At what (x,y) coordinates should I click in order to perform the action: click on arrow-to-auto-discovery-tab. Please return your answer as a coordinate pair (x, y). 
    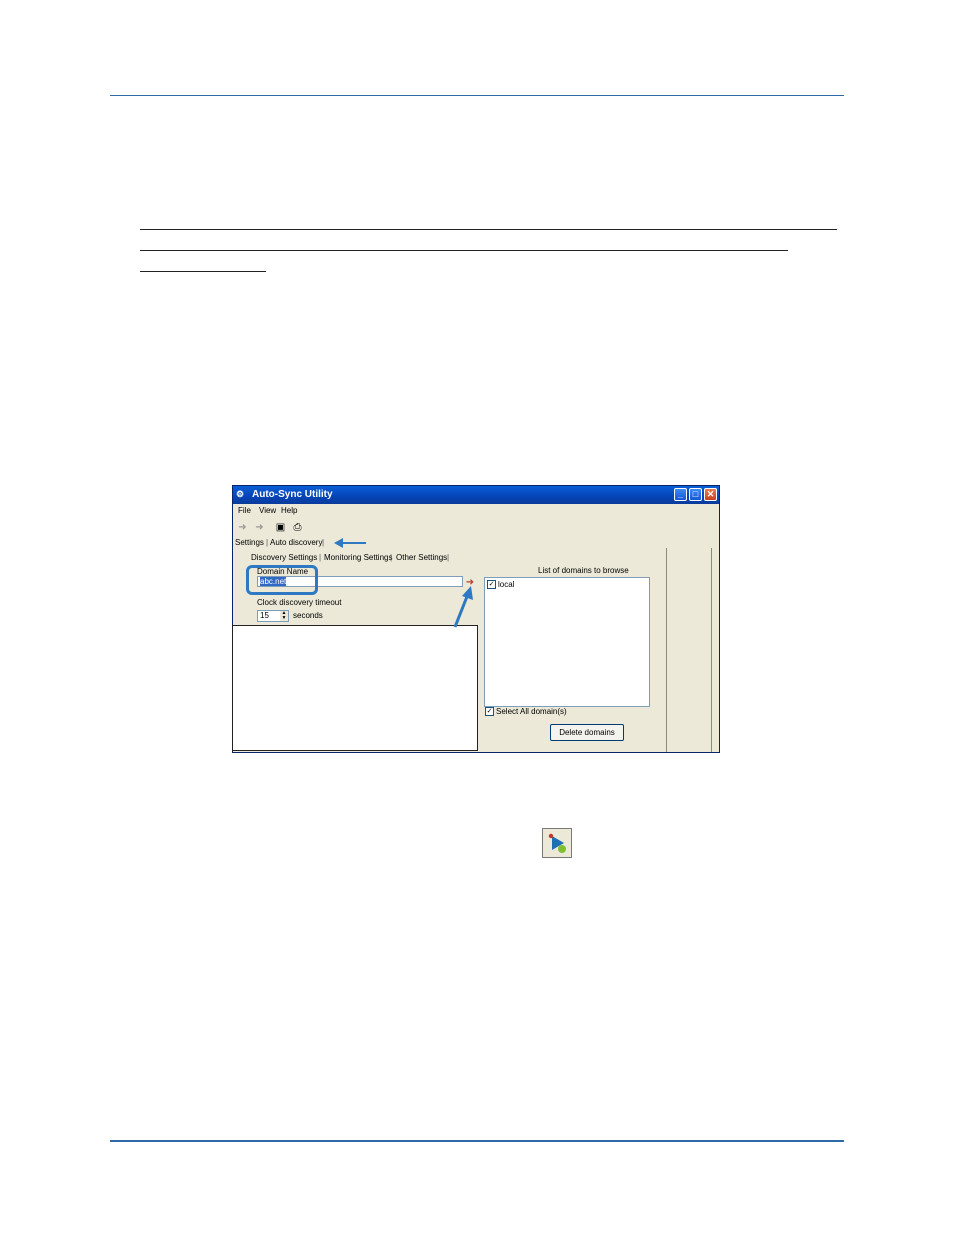
    Looking at the image, I should click on (350, 543).